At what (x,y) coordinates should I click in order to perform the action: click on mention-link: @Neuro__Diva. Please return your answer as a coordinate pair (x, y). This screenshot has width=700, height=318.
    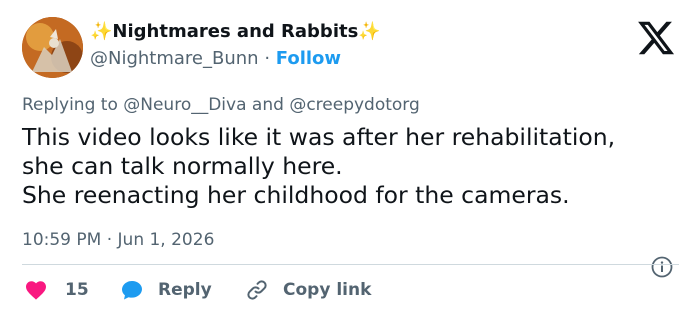
    Looking at the image, I should click on (184, 105).